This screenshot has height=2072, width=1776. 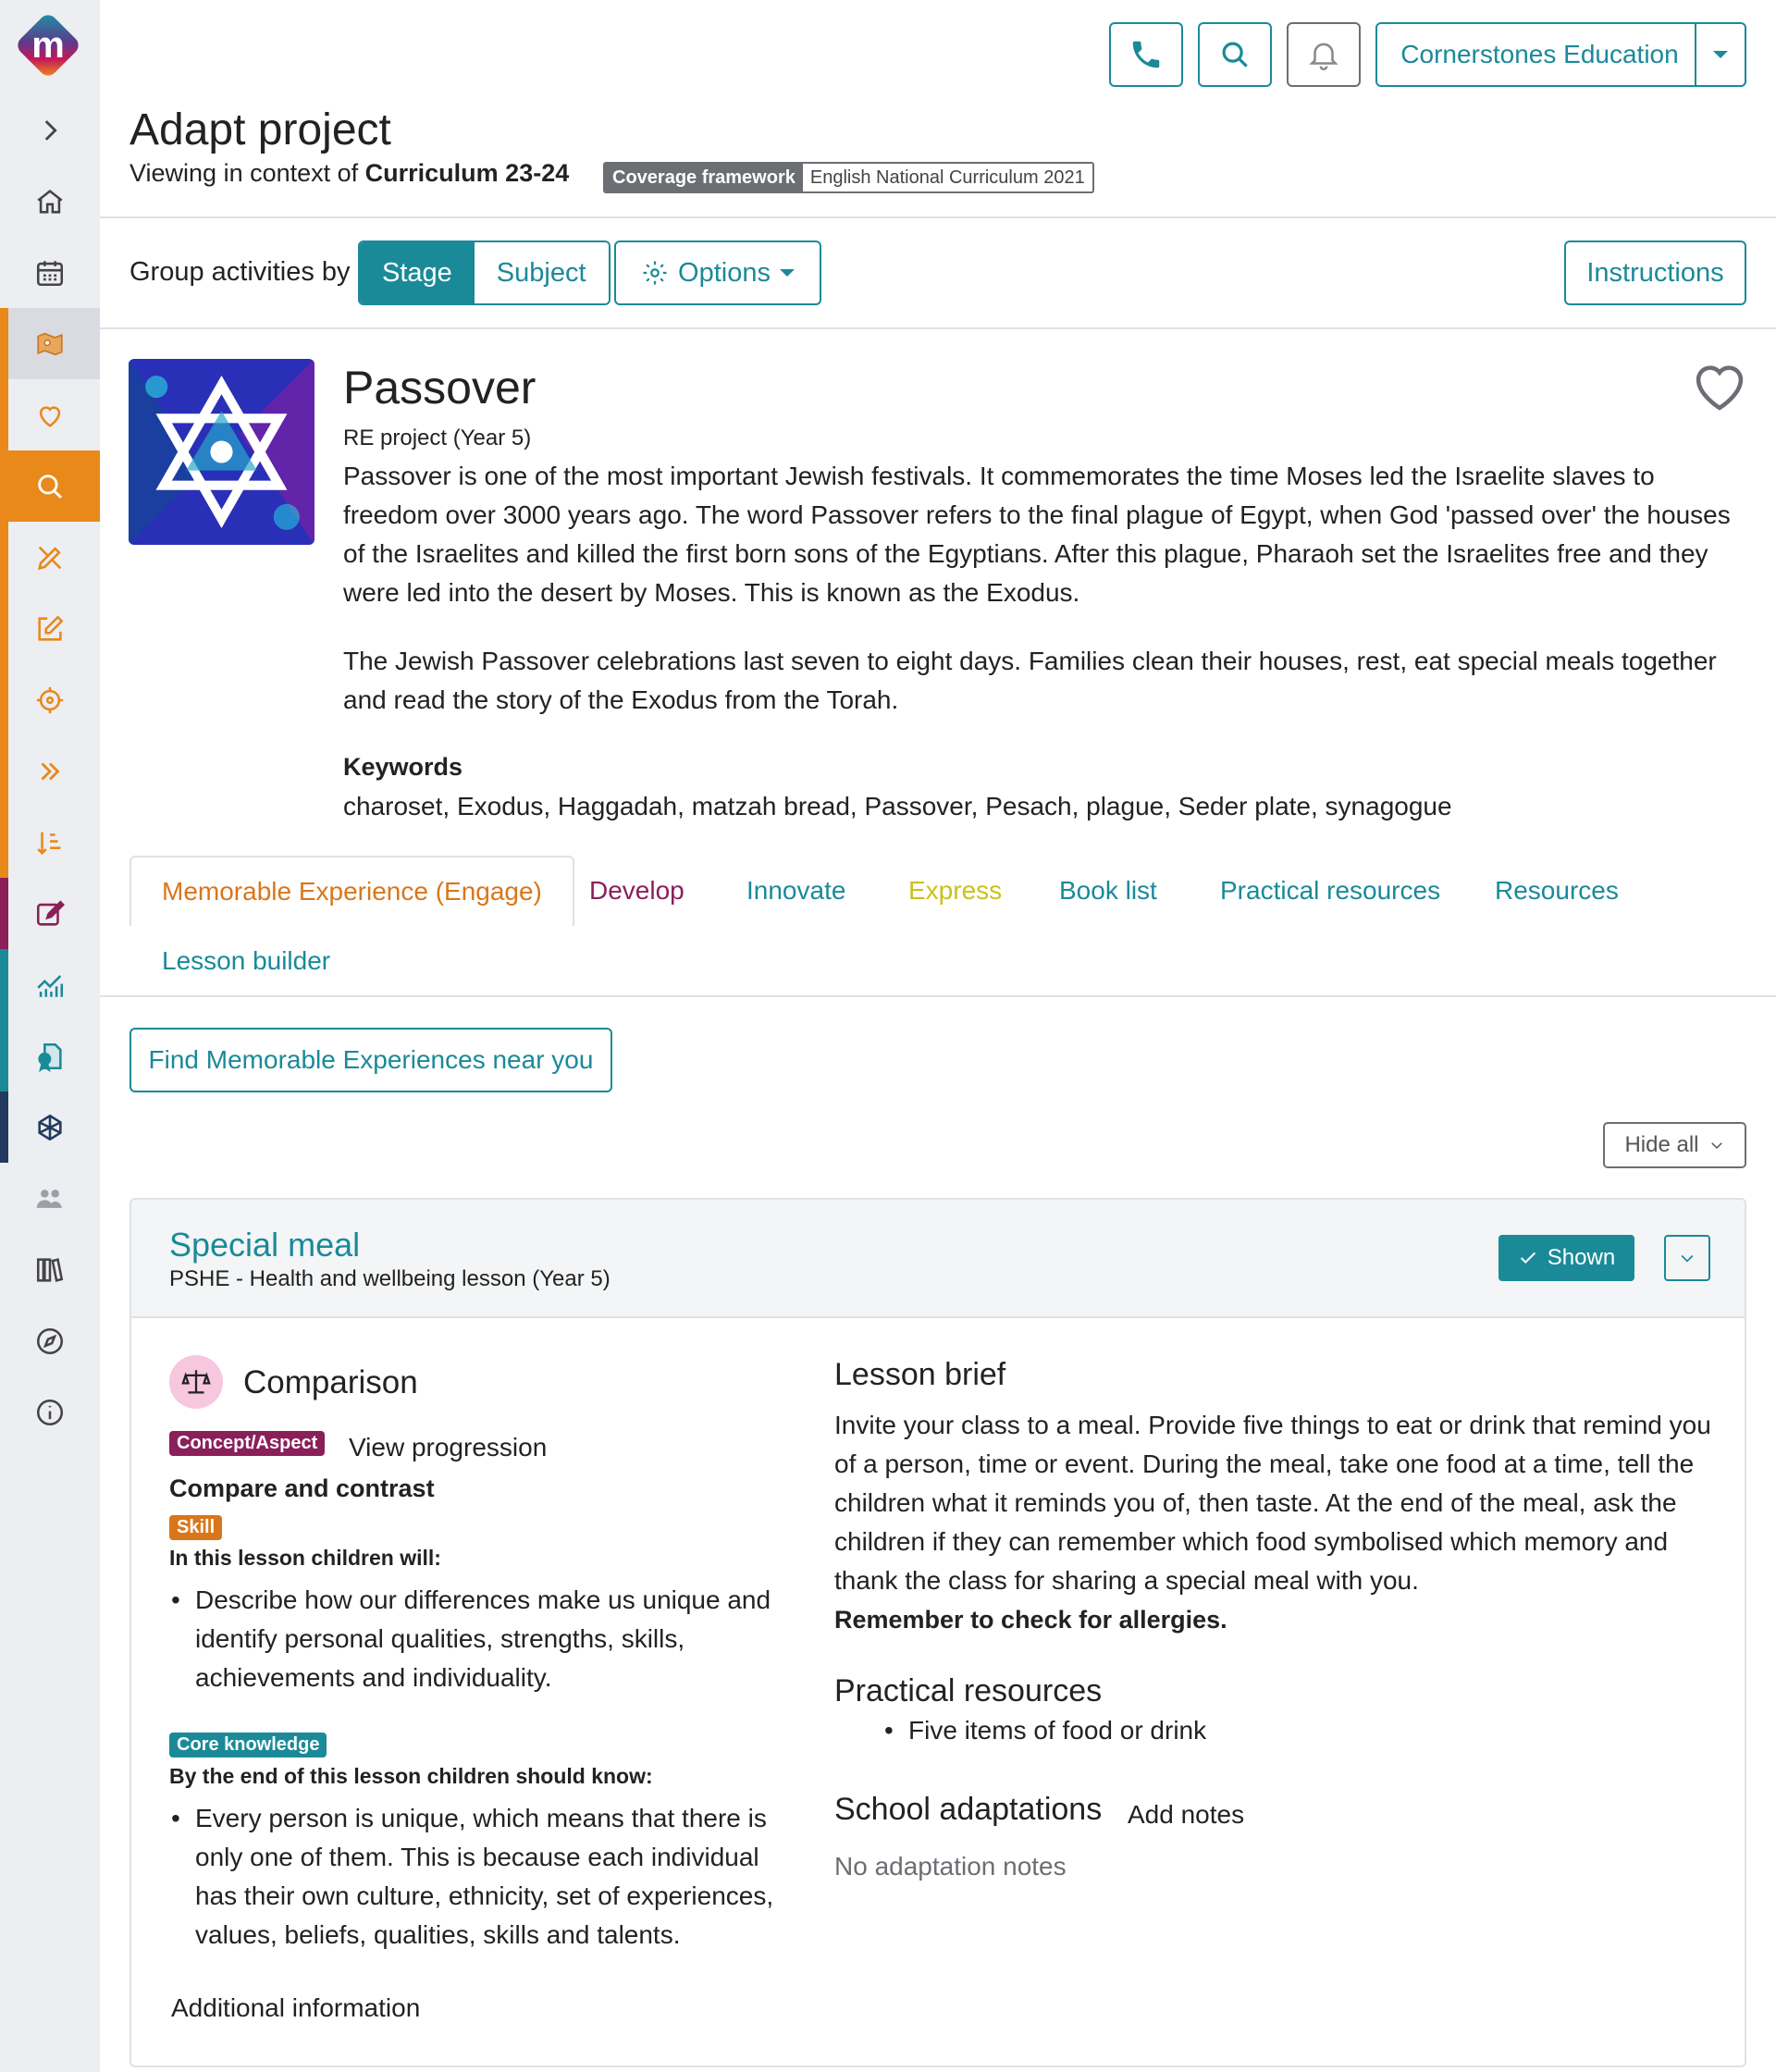 I want to click on sidebar: m, so click(x=50, y=1036).